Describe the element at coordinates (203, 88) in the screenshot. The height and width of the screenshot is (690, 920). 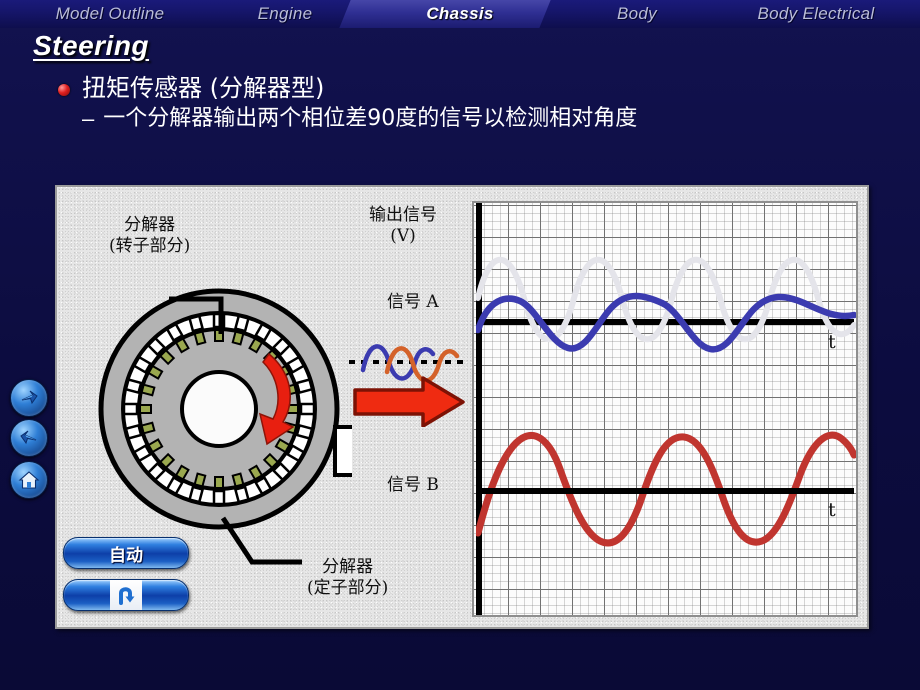
I see `bullet-text-primary: 扭矩传感器 (分解器型)` at that location.